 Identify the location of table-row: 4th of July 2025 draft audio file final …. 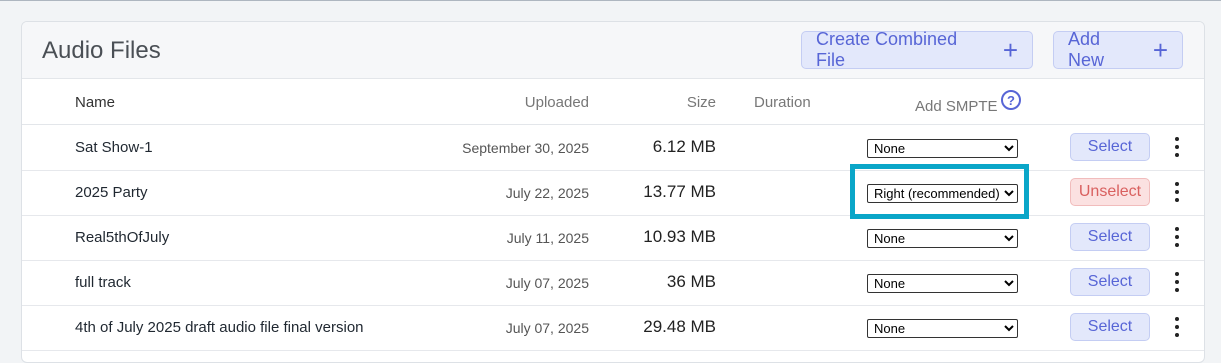
(613, 328).